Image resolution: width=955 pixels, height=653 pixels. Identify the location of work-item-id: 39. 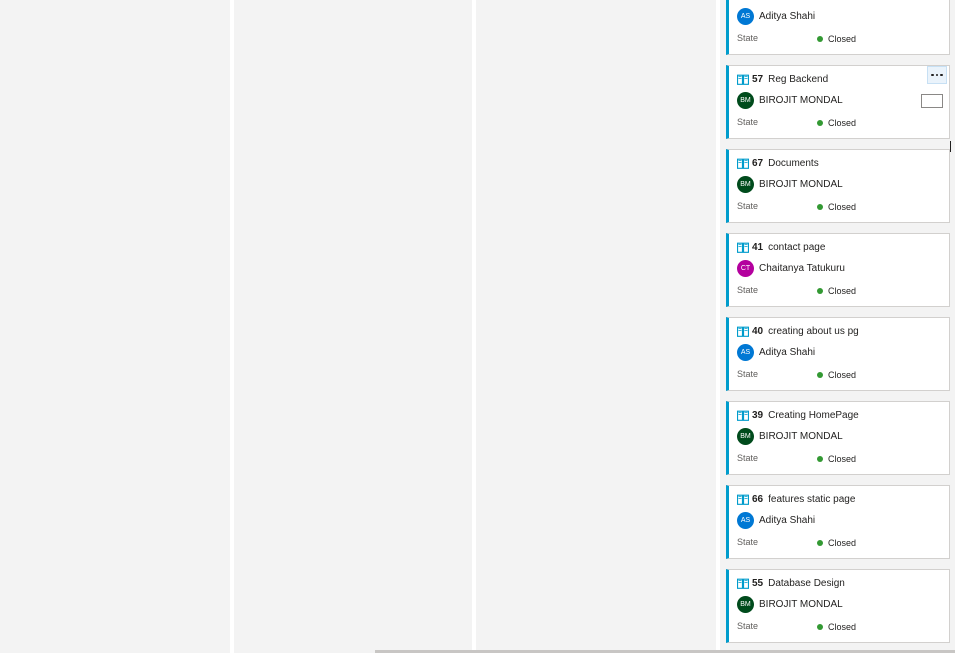
(758, 415).